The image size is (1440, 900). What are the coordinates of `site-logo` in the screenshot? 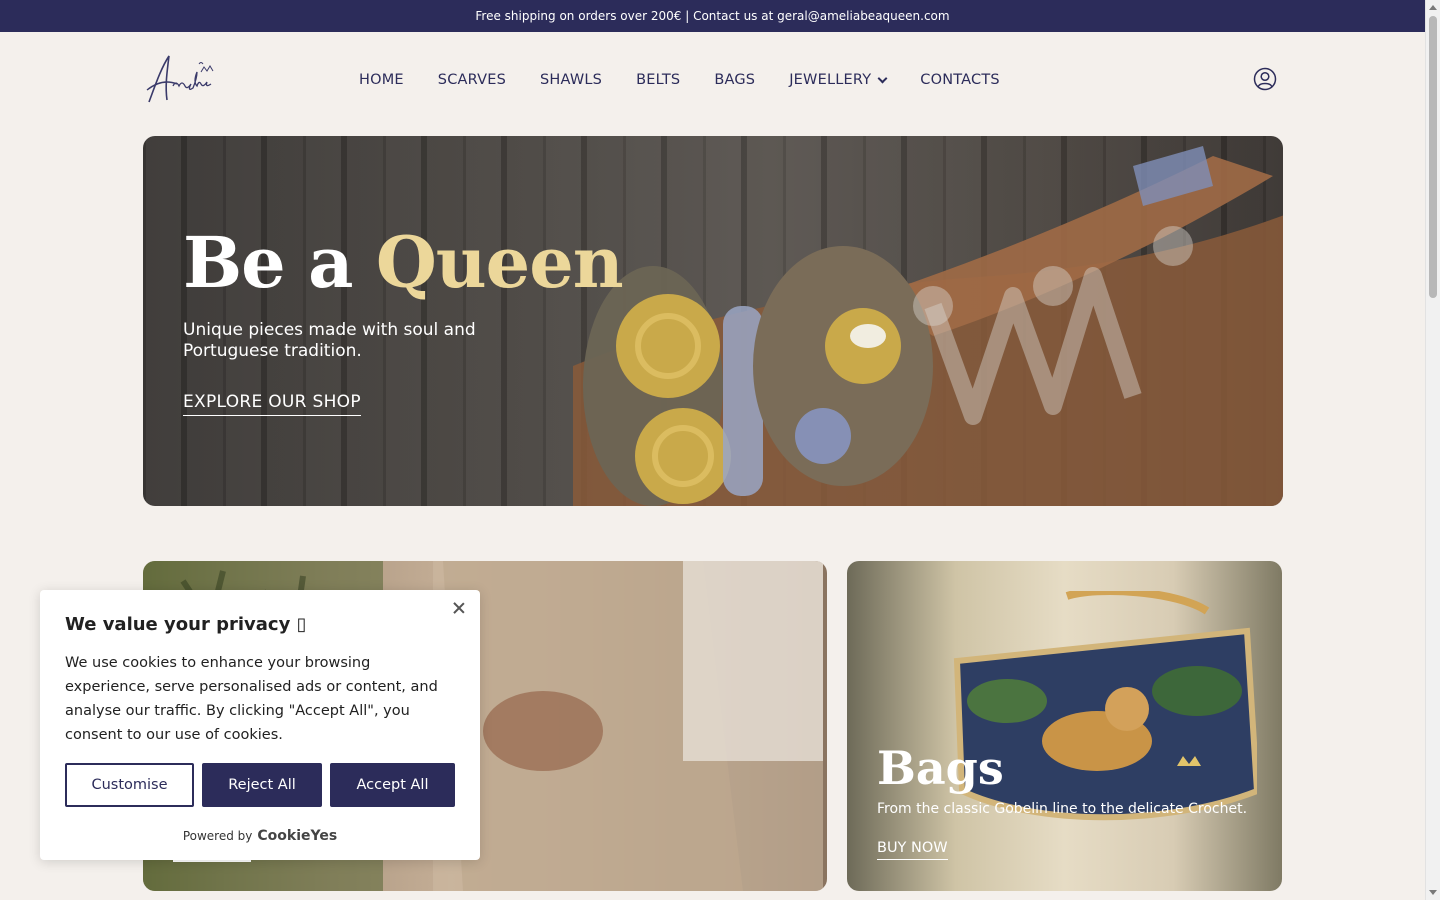 It's located at (184, 79).